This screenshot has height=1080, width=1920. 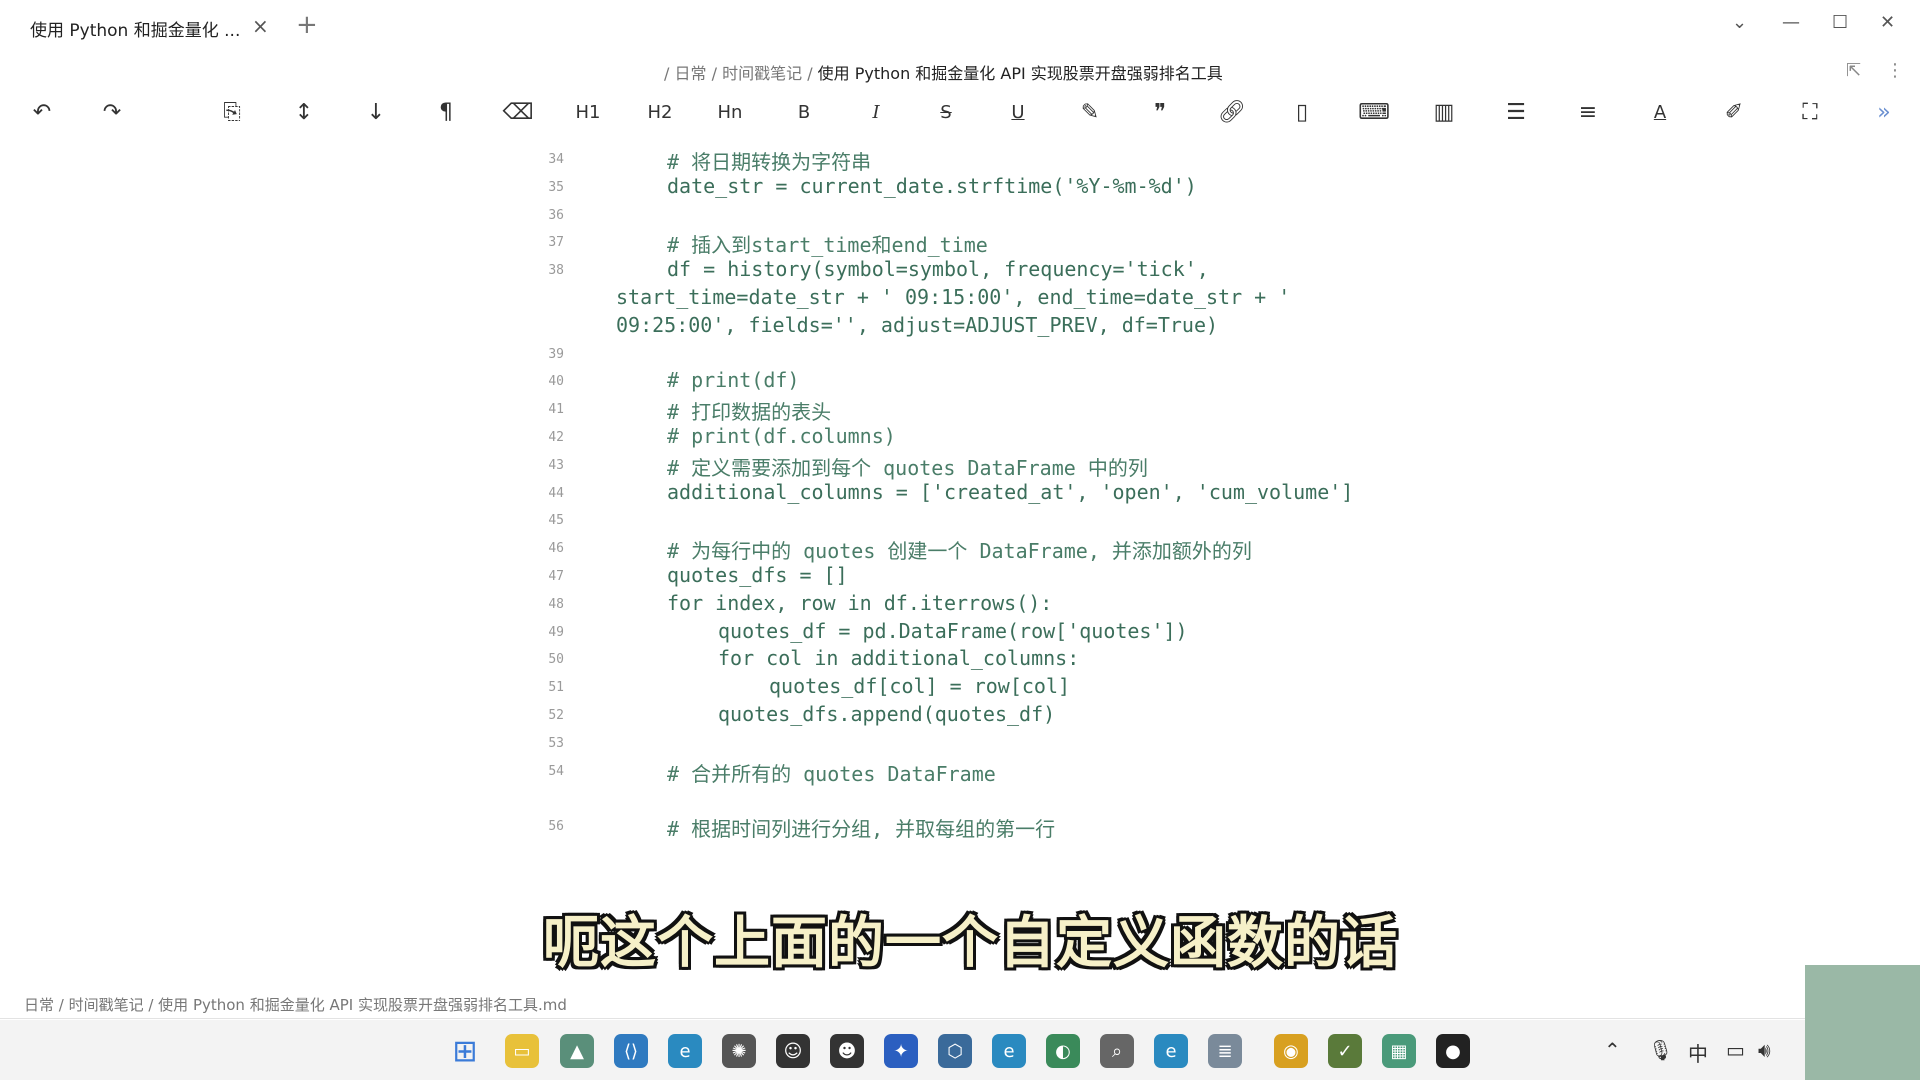 What do you see at coordinates (260, 26) in the screenshot?
I see `tab-close-icon: ×` at bounding box center [260, 26].